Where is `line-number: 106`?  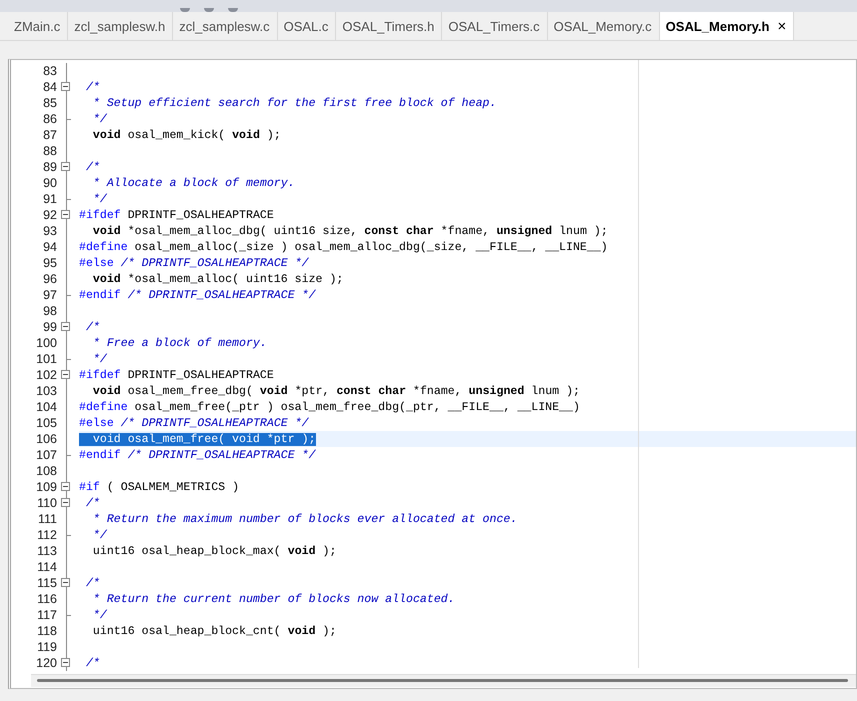
line-number: 106 is located at coordinates (46, 439).